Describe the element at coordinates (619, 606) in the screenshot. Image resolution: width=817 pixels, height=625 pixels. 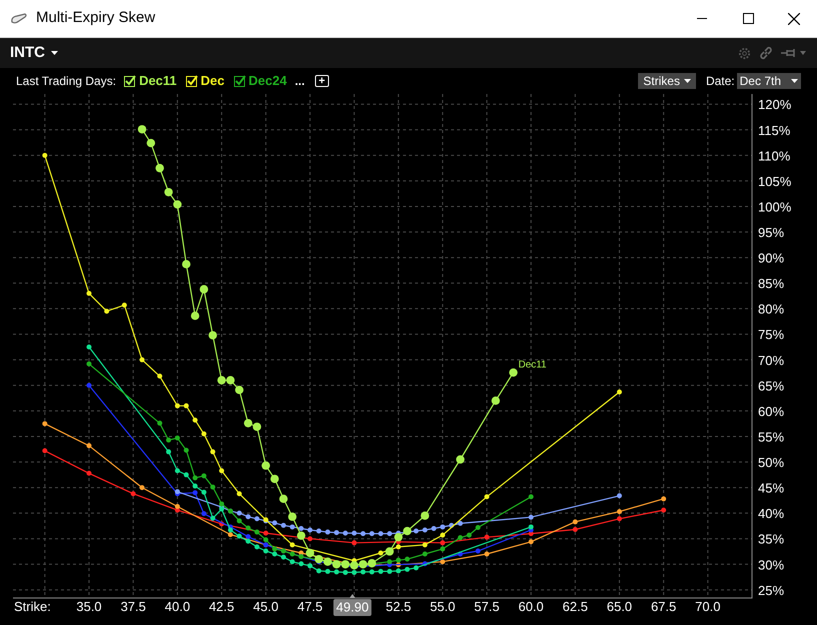
I see `x-tick-label: 65.0` at that location.